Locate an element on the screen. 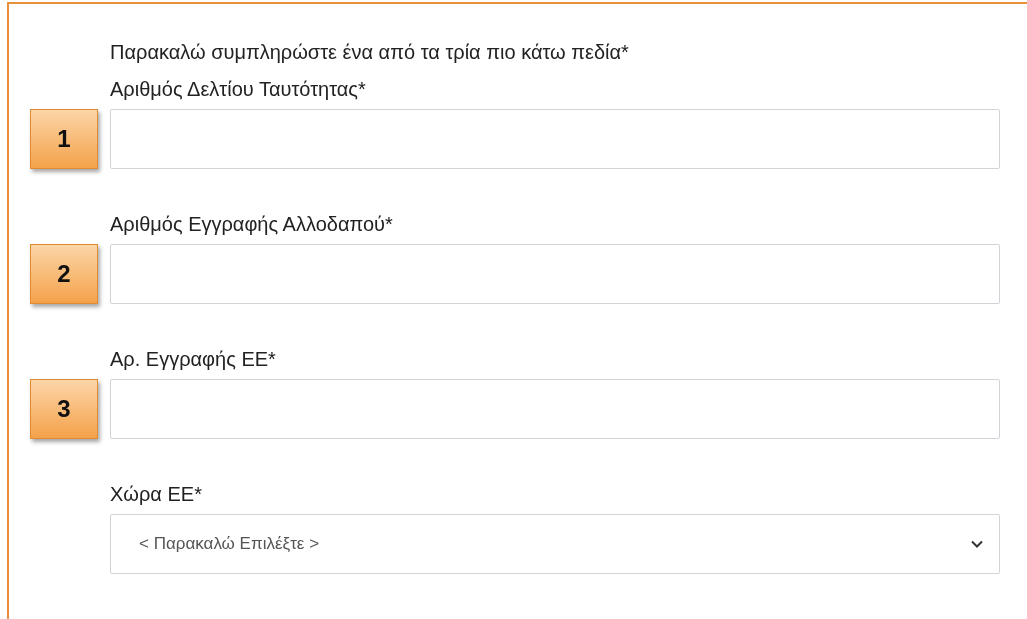 The height and width of the screenshot is (619, 1027). field-label: Αριθμός Δελτίου Ταυτότητας* is located at coordinates (238, 89).